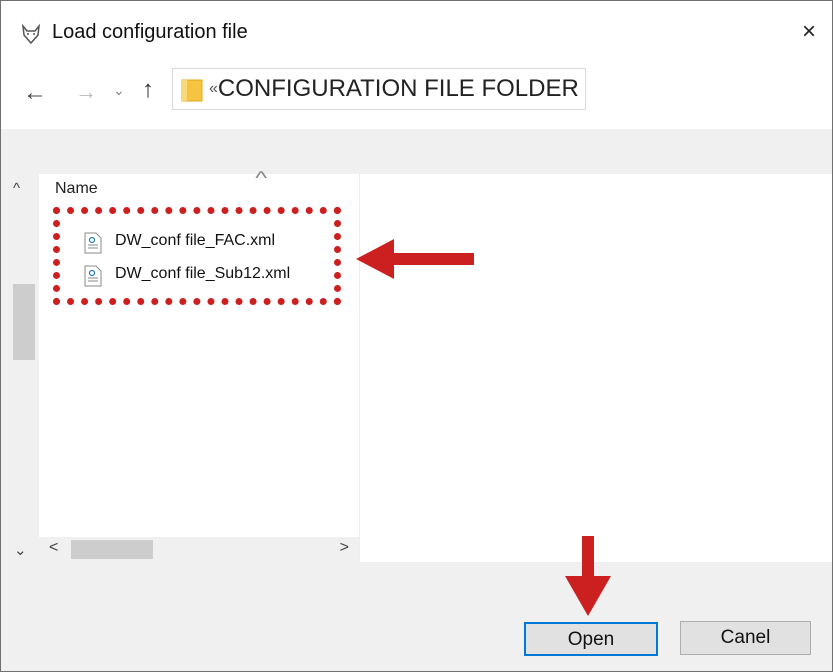 This screenshot has height=672, width=833. Describe the element at coordinates (591, 639) in the screenshot. I see `open-button: Open` at that location.